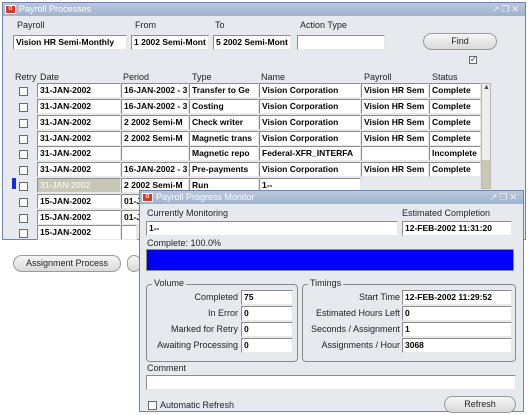 The image size is (531, 415). Describe the element at coordinates (224, 169) in the screenshot. I see `row-type: Pre-payments` at that location.